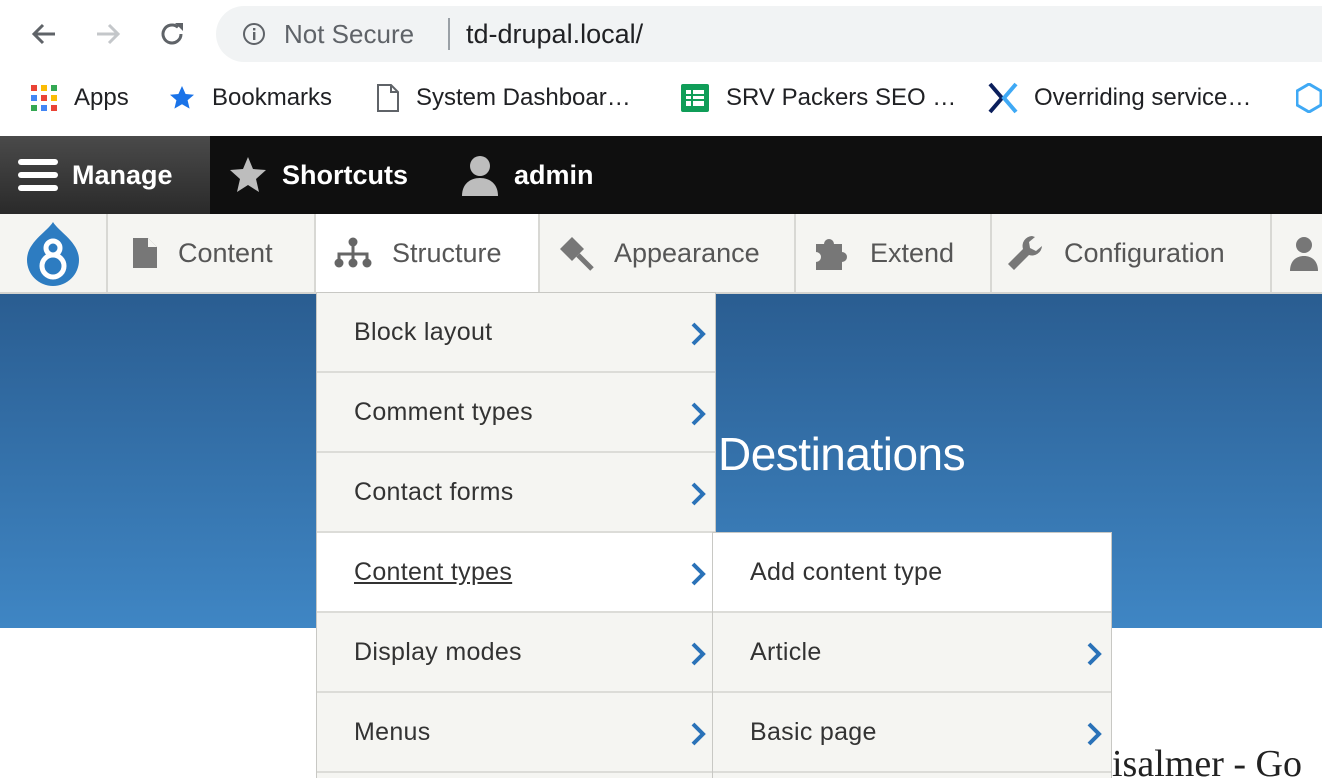  I want to click on reload-button, so click(172, 34).